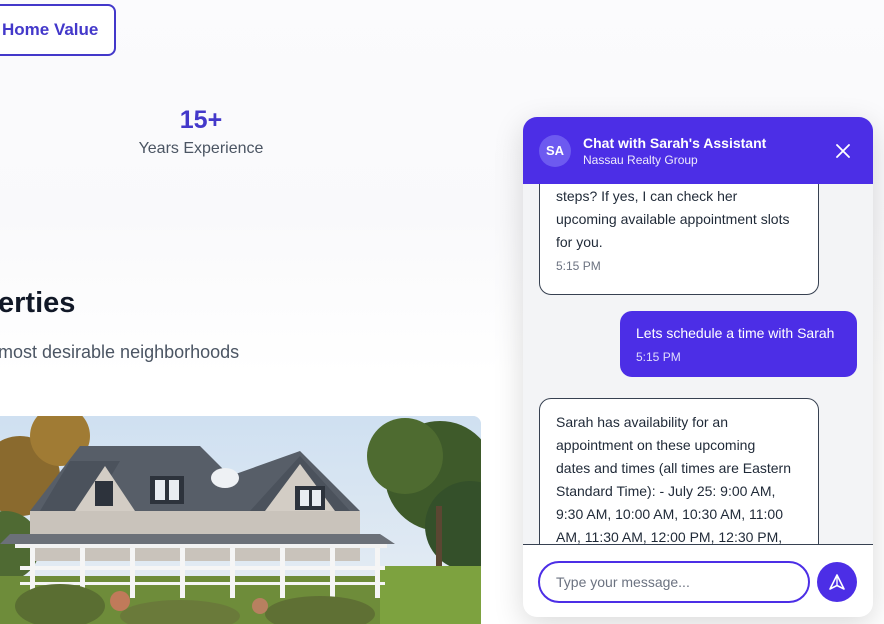 This screenshot has height=624, width=884. I want to click on message-line: upcoming available appointment slots, so click(673, 219).